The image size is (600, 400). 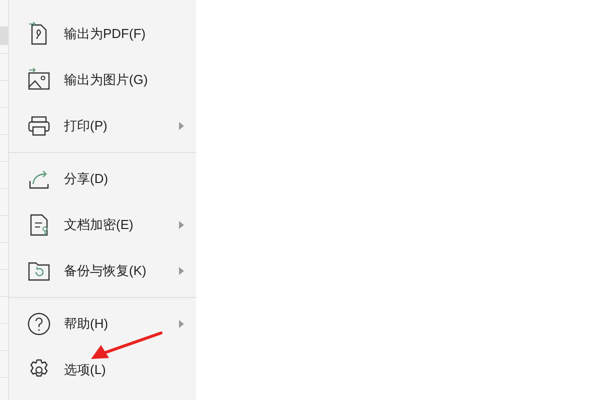 What do you see at coordinates (102, 179) in the screenshot?
I see `menu-item: 分享(D)` at bounding box center [102, 179].